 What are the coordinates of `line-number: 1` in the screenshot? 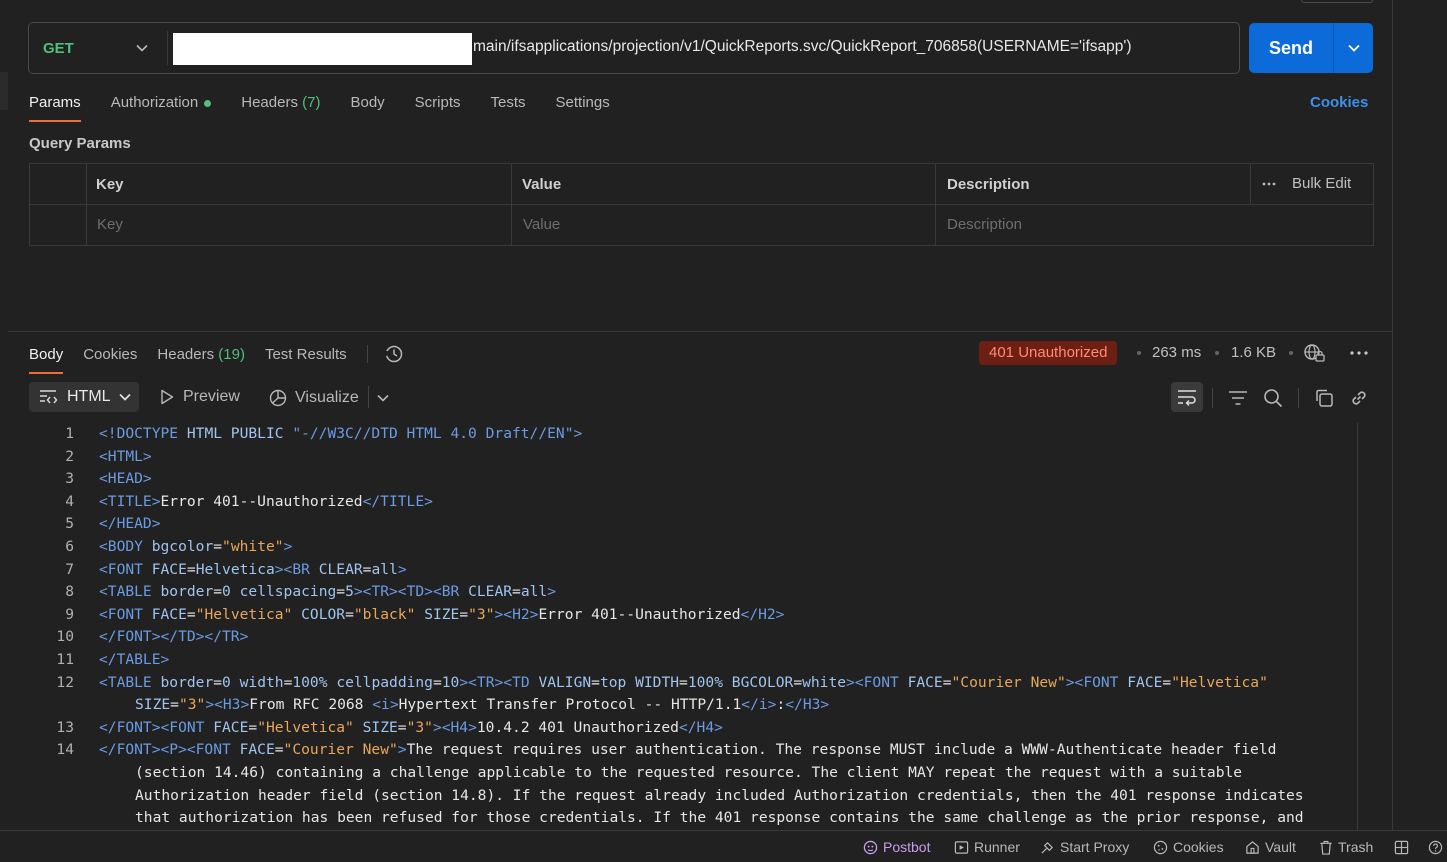 It's located at (69, 433).